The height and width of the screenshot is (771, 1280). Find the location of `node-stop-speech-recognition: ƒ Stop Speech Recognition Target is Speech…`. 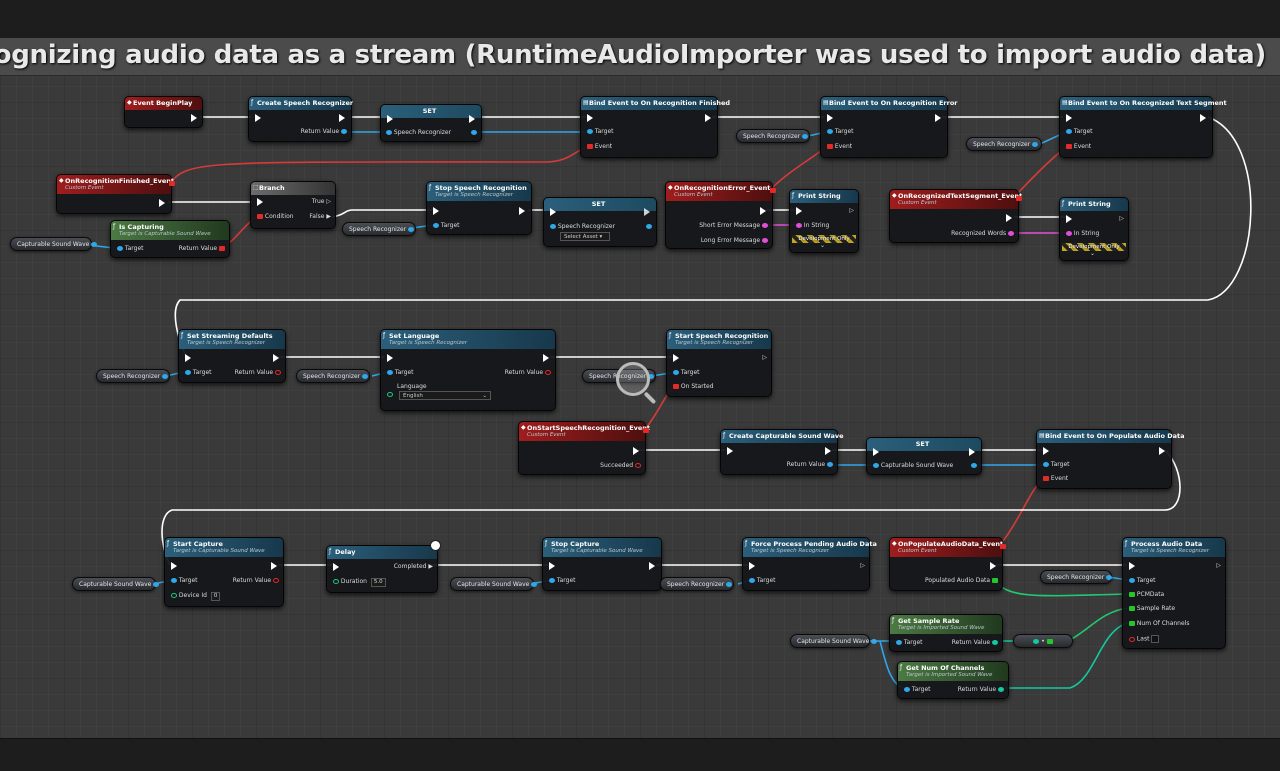

node-stop-speech-recognition: ƒ Stop Speech Recognition Target is Speech… is located at coordinates (479, 208).